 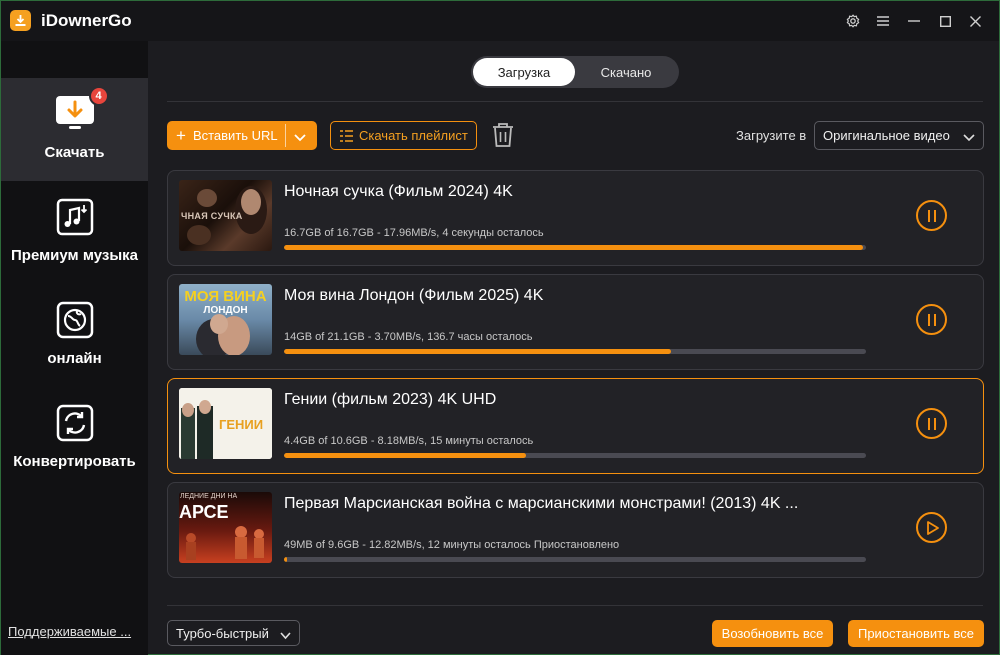 I want to click on speed-mode-select: Турбо-быстрый, so click(x=233, y=633).